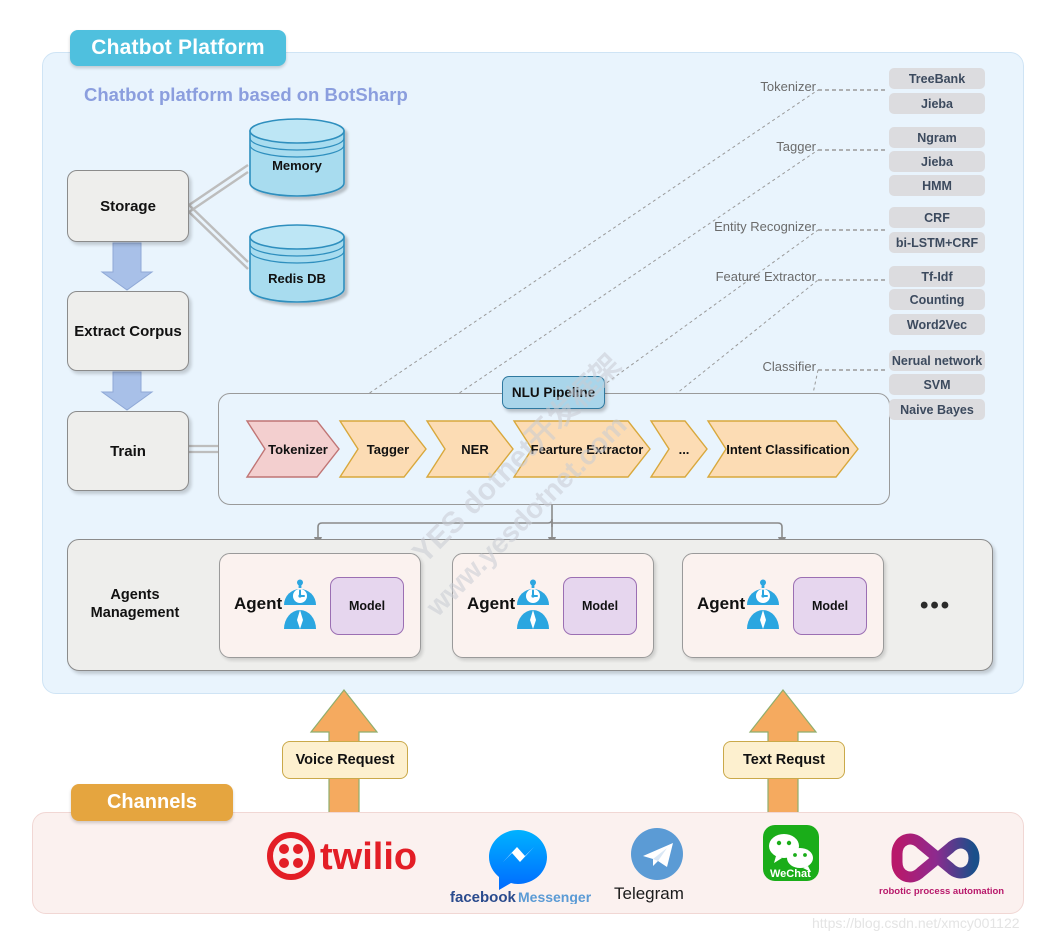  What do you see at coordinates (553, 392) in the screenshot?
I see `nlu-pipeline-badge: NLU Pipeline` at bounding box center [553, 392].